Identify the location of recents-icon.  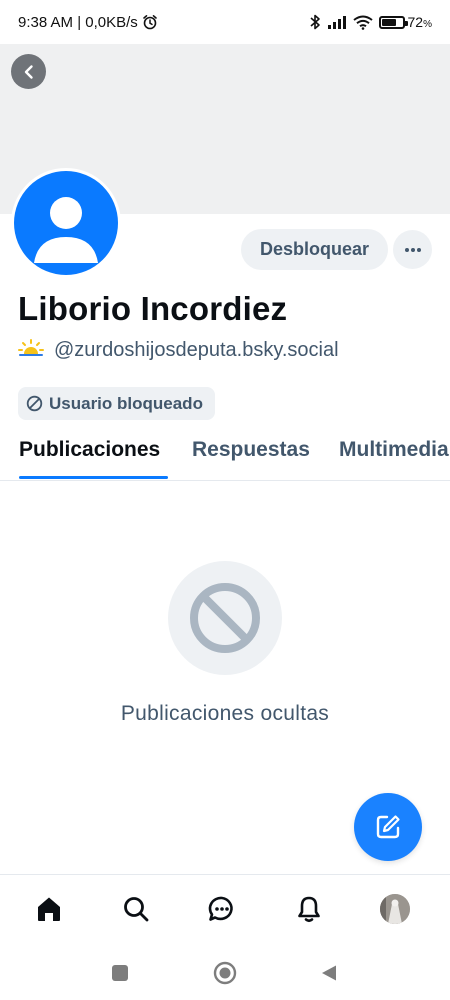
(120, 973).